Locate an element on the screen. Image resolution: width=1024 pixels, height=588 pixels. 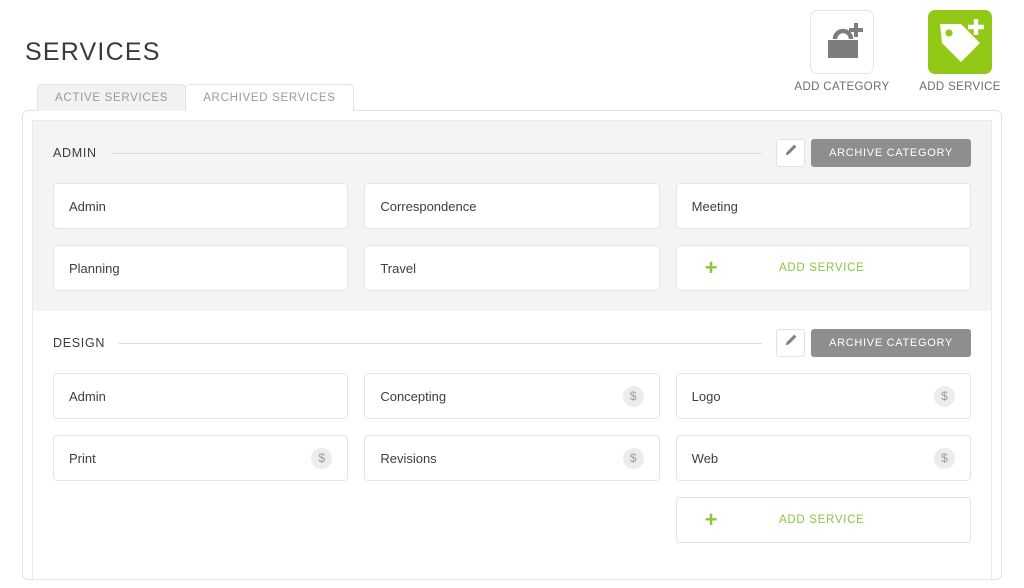
service-card: Logo $ is located at coordinates (823, 396).